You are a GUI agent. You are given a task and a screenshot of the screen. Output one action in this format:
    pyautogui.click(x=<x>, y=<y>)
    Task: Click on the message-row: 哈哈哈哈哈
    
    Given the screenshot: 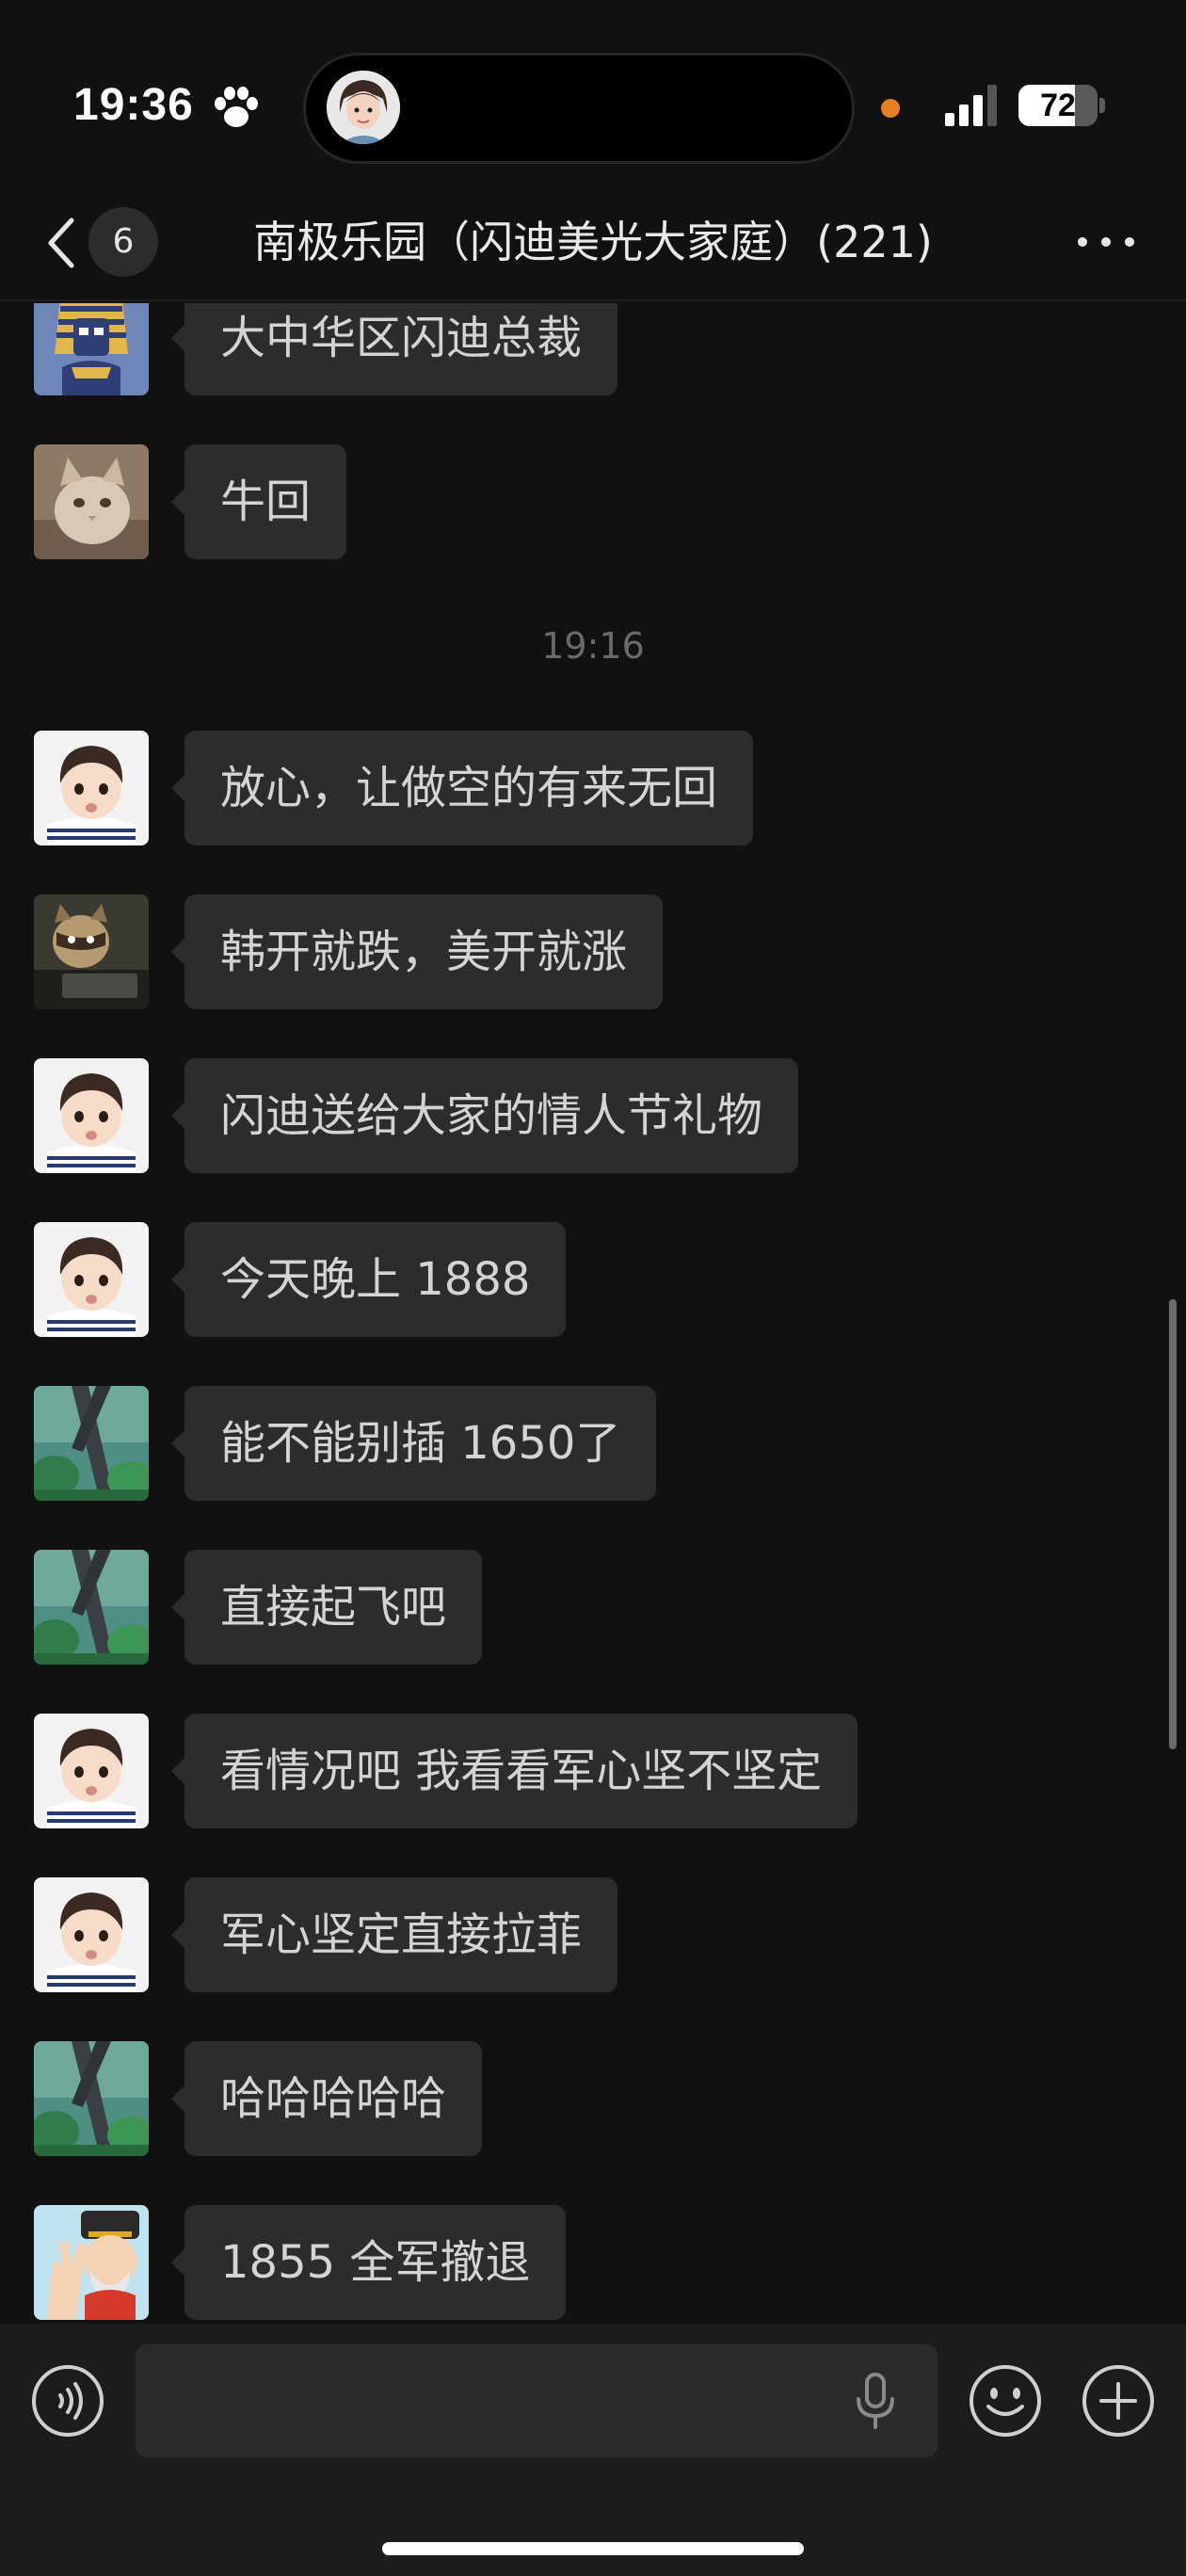 What is the action you would take?
    pyautogui.click(x=593, y=2099)
    